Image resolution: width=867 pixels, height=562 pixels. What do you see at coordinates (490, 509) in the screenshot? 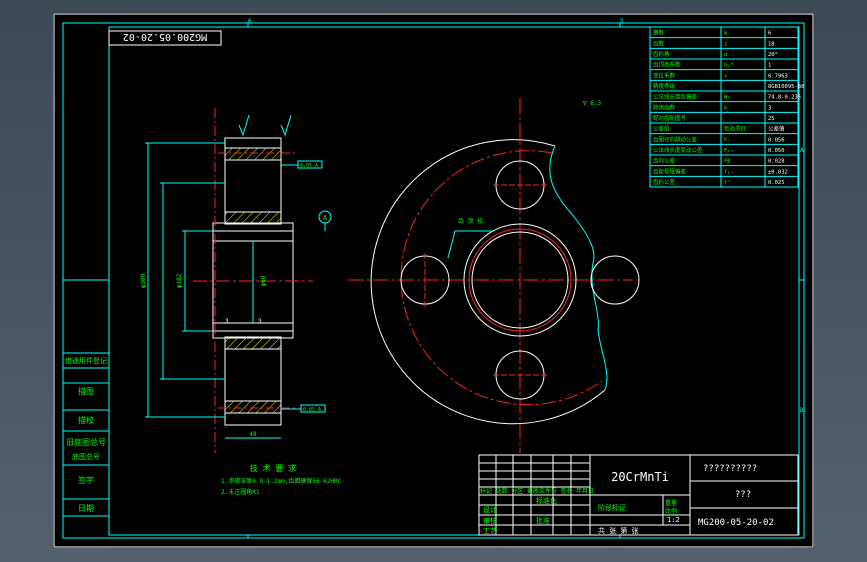
I see `design-label: 设计` at bounding box center [490, 509].